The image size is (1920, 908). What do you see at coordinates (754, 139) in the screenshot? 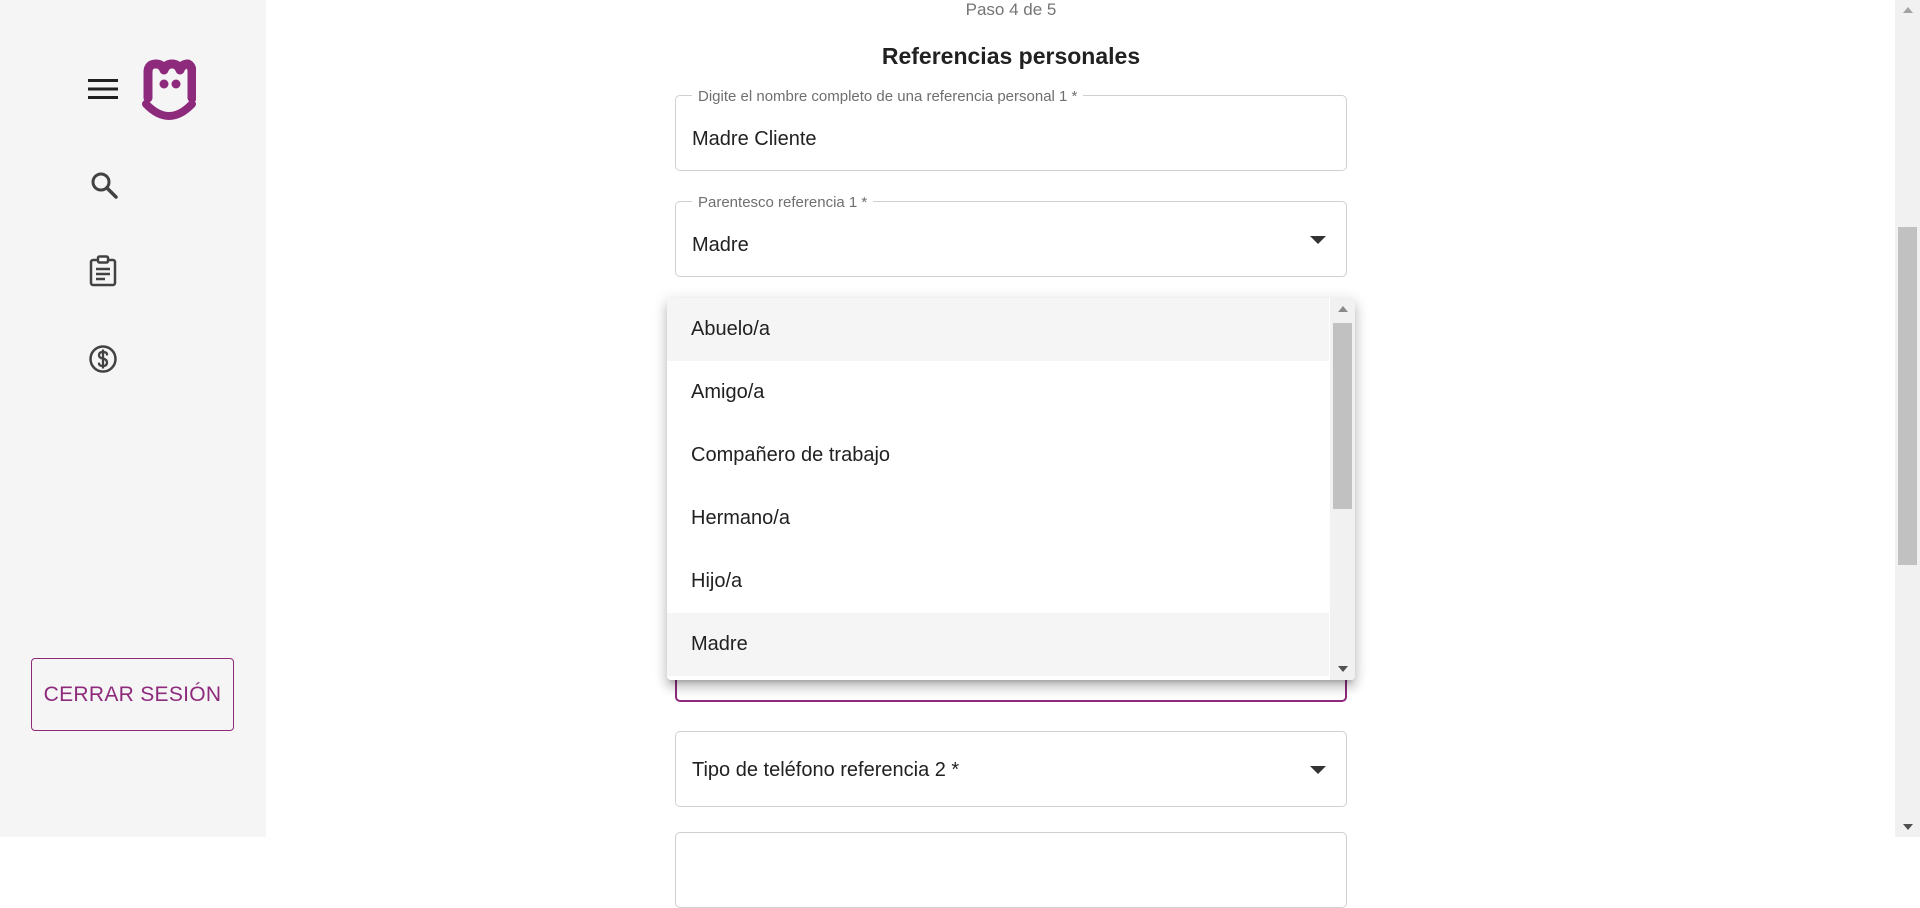
I see `reference1-name-value: Madre Cliente` at bounding box center [754, 139].